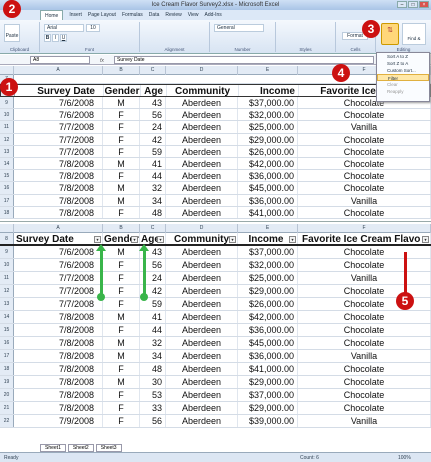  I want to click on row-number: 21, so click(7, 408).